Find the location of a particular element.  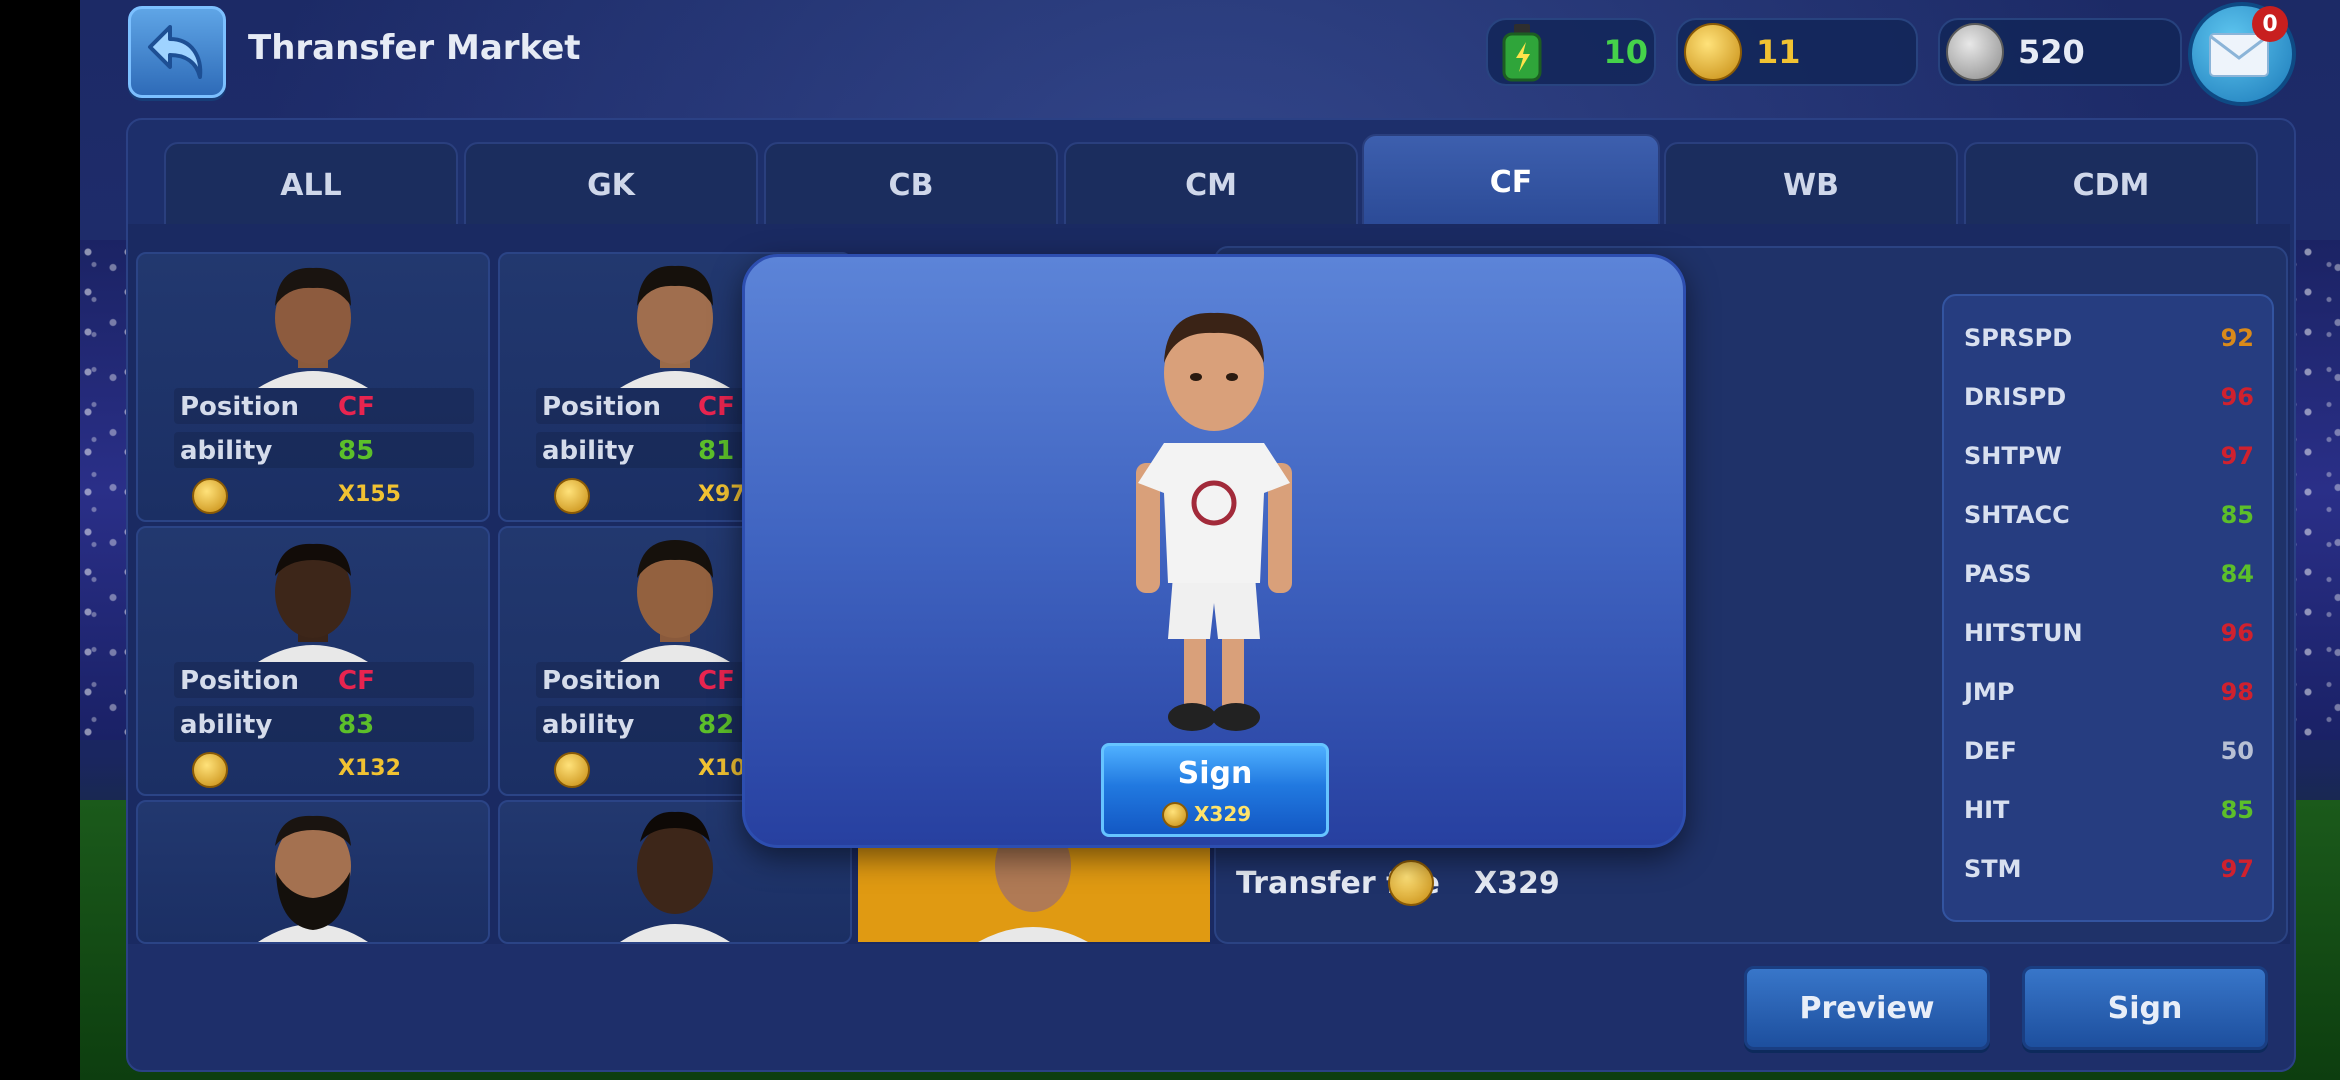

stat-name: DRISPD is located at coordinates (2015, 397).